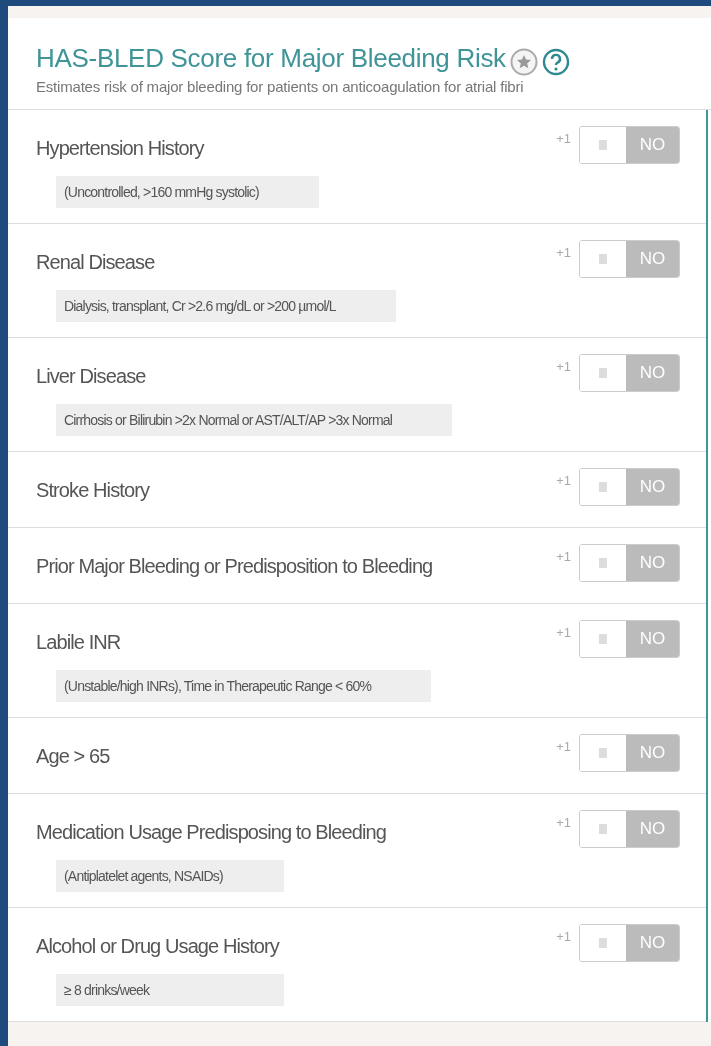 The image size is (711, 1046). I want to click on criterion-label: Renal Disease, so click(95, 262).